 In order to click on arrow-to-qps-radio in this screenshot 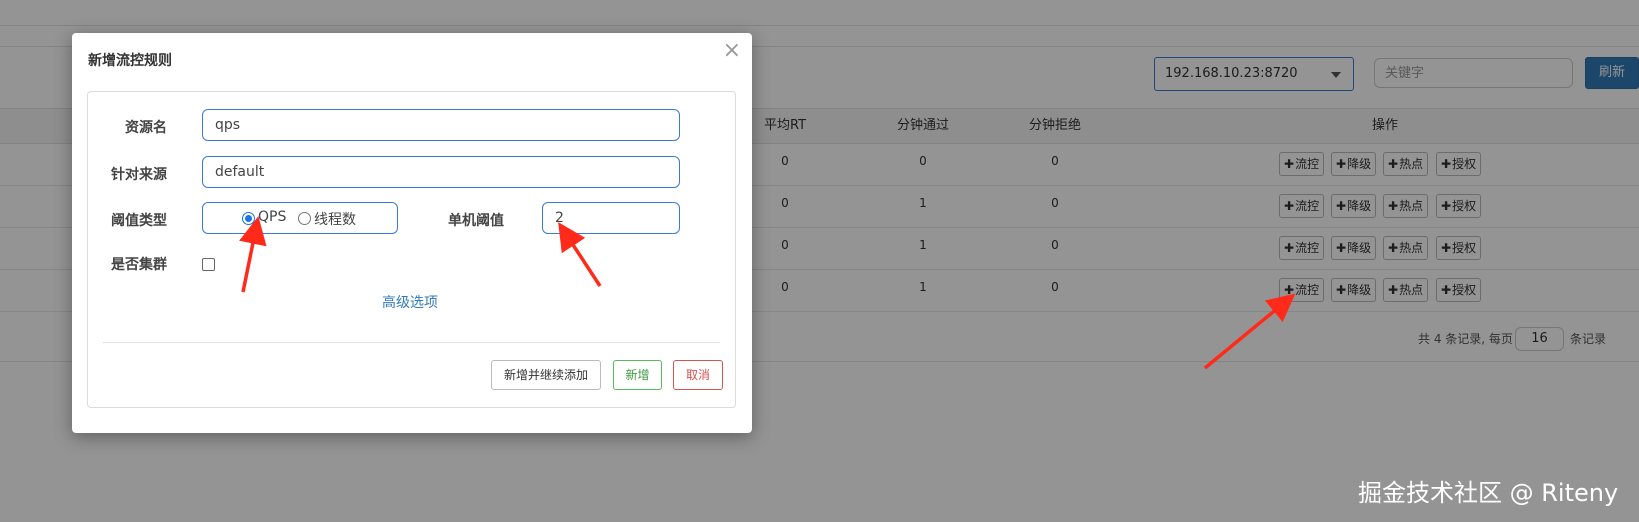, I will do `click(253, 254)`.